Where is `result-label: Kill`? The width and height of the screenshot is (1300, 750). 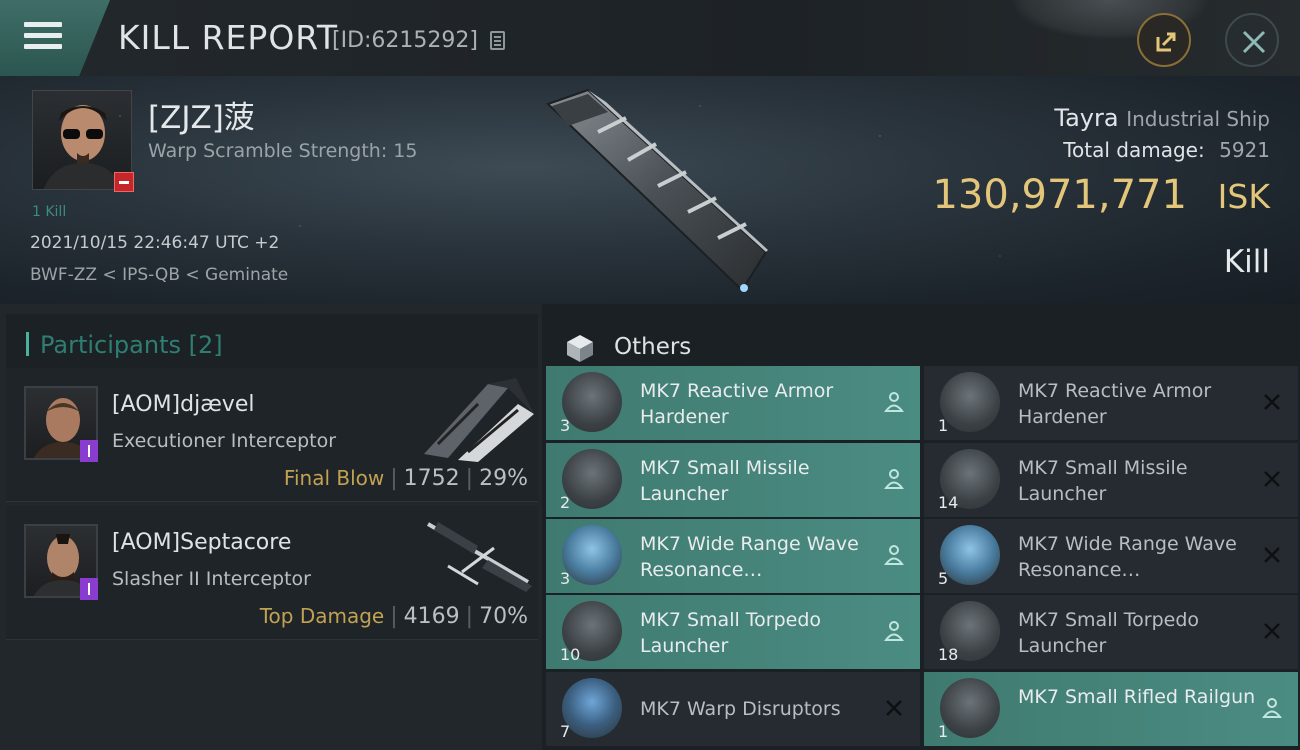
result-label: Kill is located at coordinates (1246, 262).